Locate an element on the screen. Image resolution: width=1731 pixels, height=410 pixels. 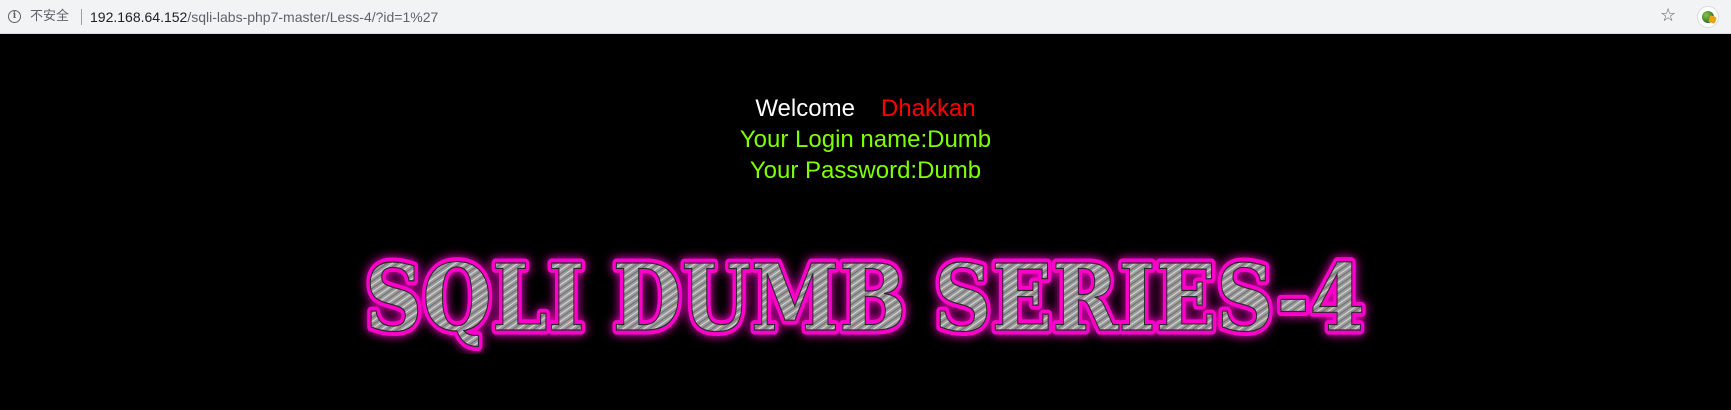
url-host: 192.168.64.152 is located at coordinates (139, 17).